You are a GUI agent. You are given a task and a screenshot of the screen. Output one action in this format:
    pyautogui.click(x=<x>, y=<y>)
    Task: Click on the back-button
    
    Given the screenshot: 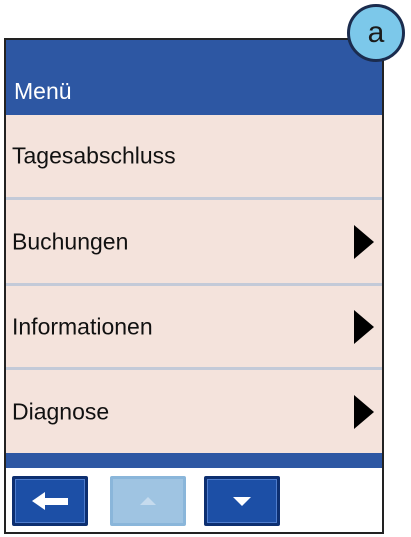 What is the action you would take?
    pyautogui.click(x=50, y=501)
    